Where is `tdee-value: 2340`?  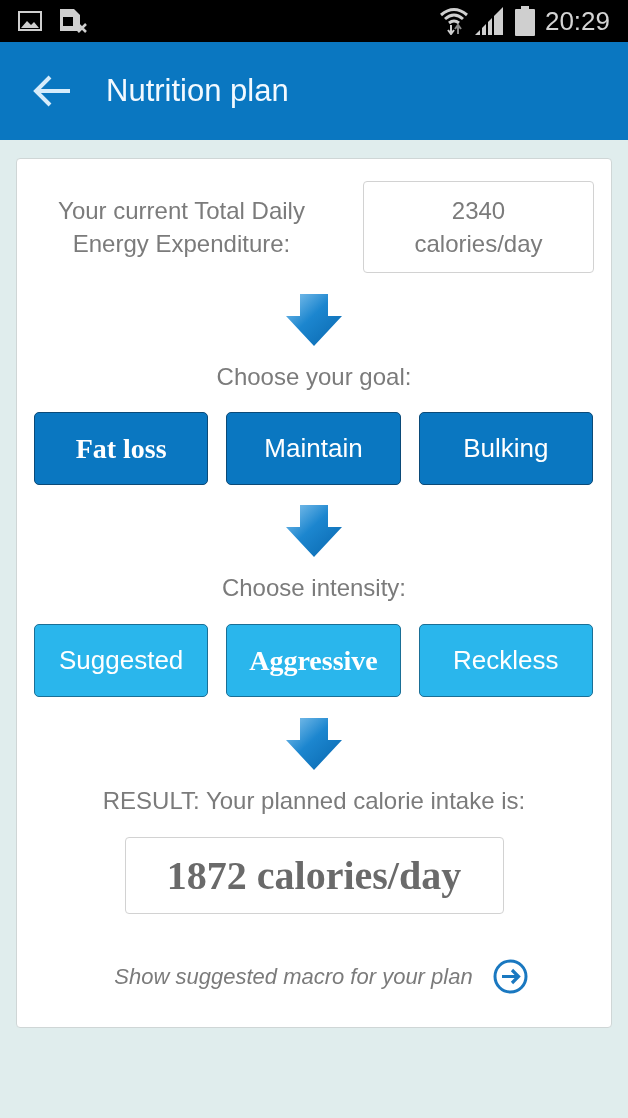 tdee-value: 2340 is located at coordinates (478, 211).